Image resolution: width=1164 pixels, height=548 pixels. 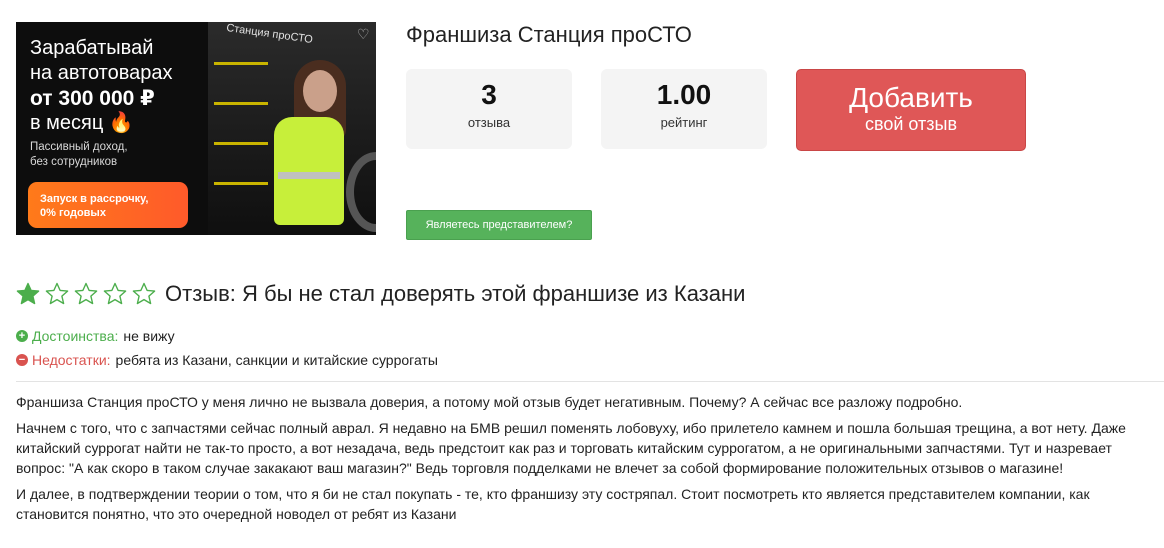 I want to click on banner-line-4: в месяц 🔥, so click(x=82, y=123).